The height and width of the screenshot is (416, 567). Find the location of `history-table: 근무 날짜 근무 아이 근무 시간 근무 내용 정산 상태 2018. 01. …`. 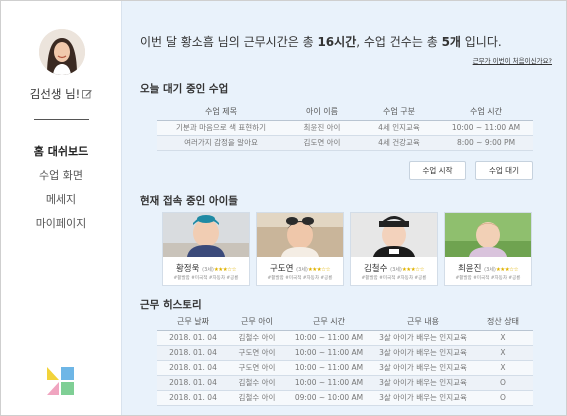

history-table: 근무 날짜 근무 아이 근무 시간 근무 내용 정산 상태 2018. 01. … is located at coordinates (345, 360).